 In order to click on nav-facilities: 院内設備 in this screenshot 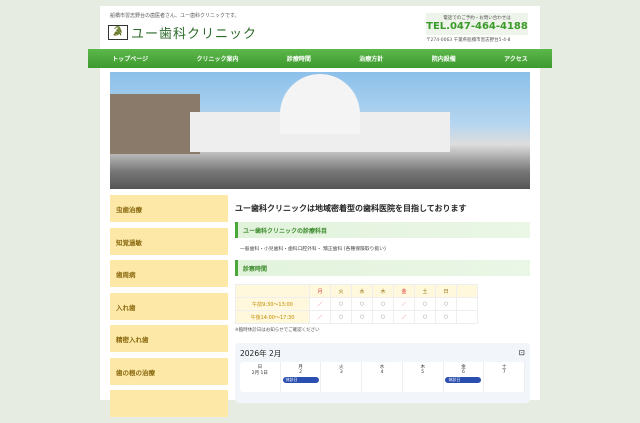, I will do `click(444, 58)`.